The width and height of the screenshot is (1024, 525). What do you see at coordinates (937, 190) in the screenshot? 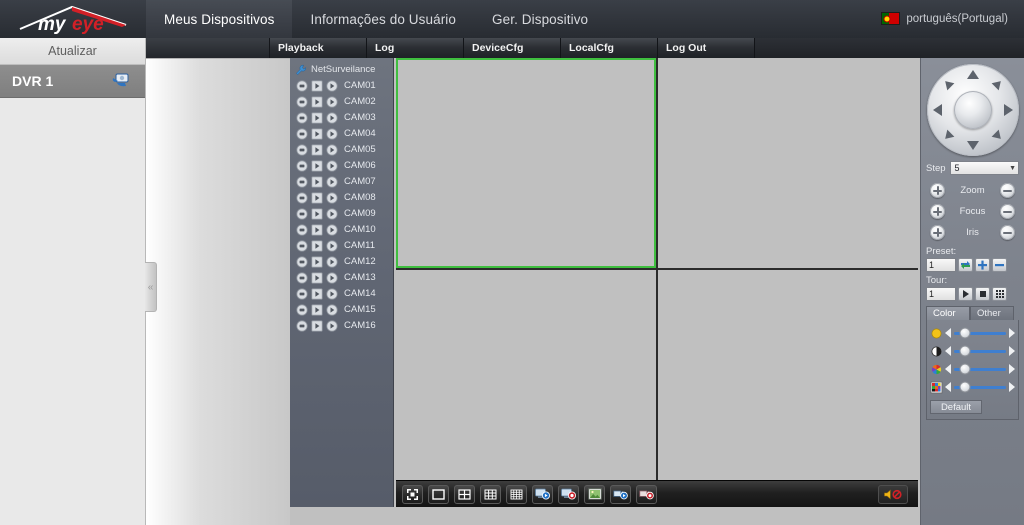
I see `zoom-plus-button` at bounding box center [937, 190].